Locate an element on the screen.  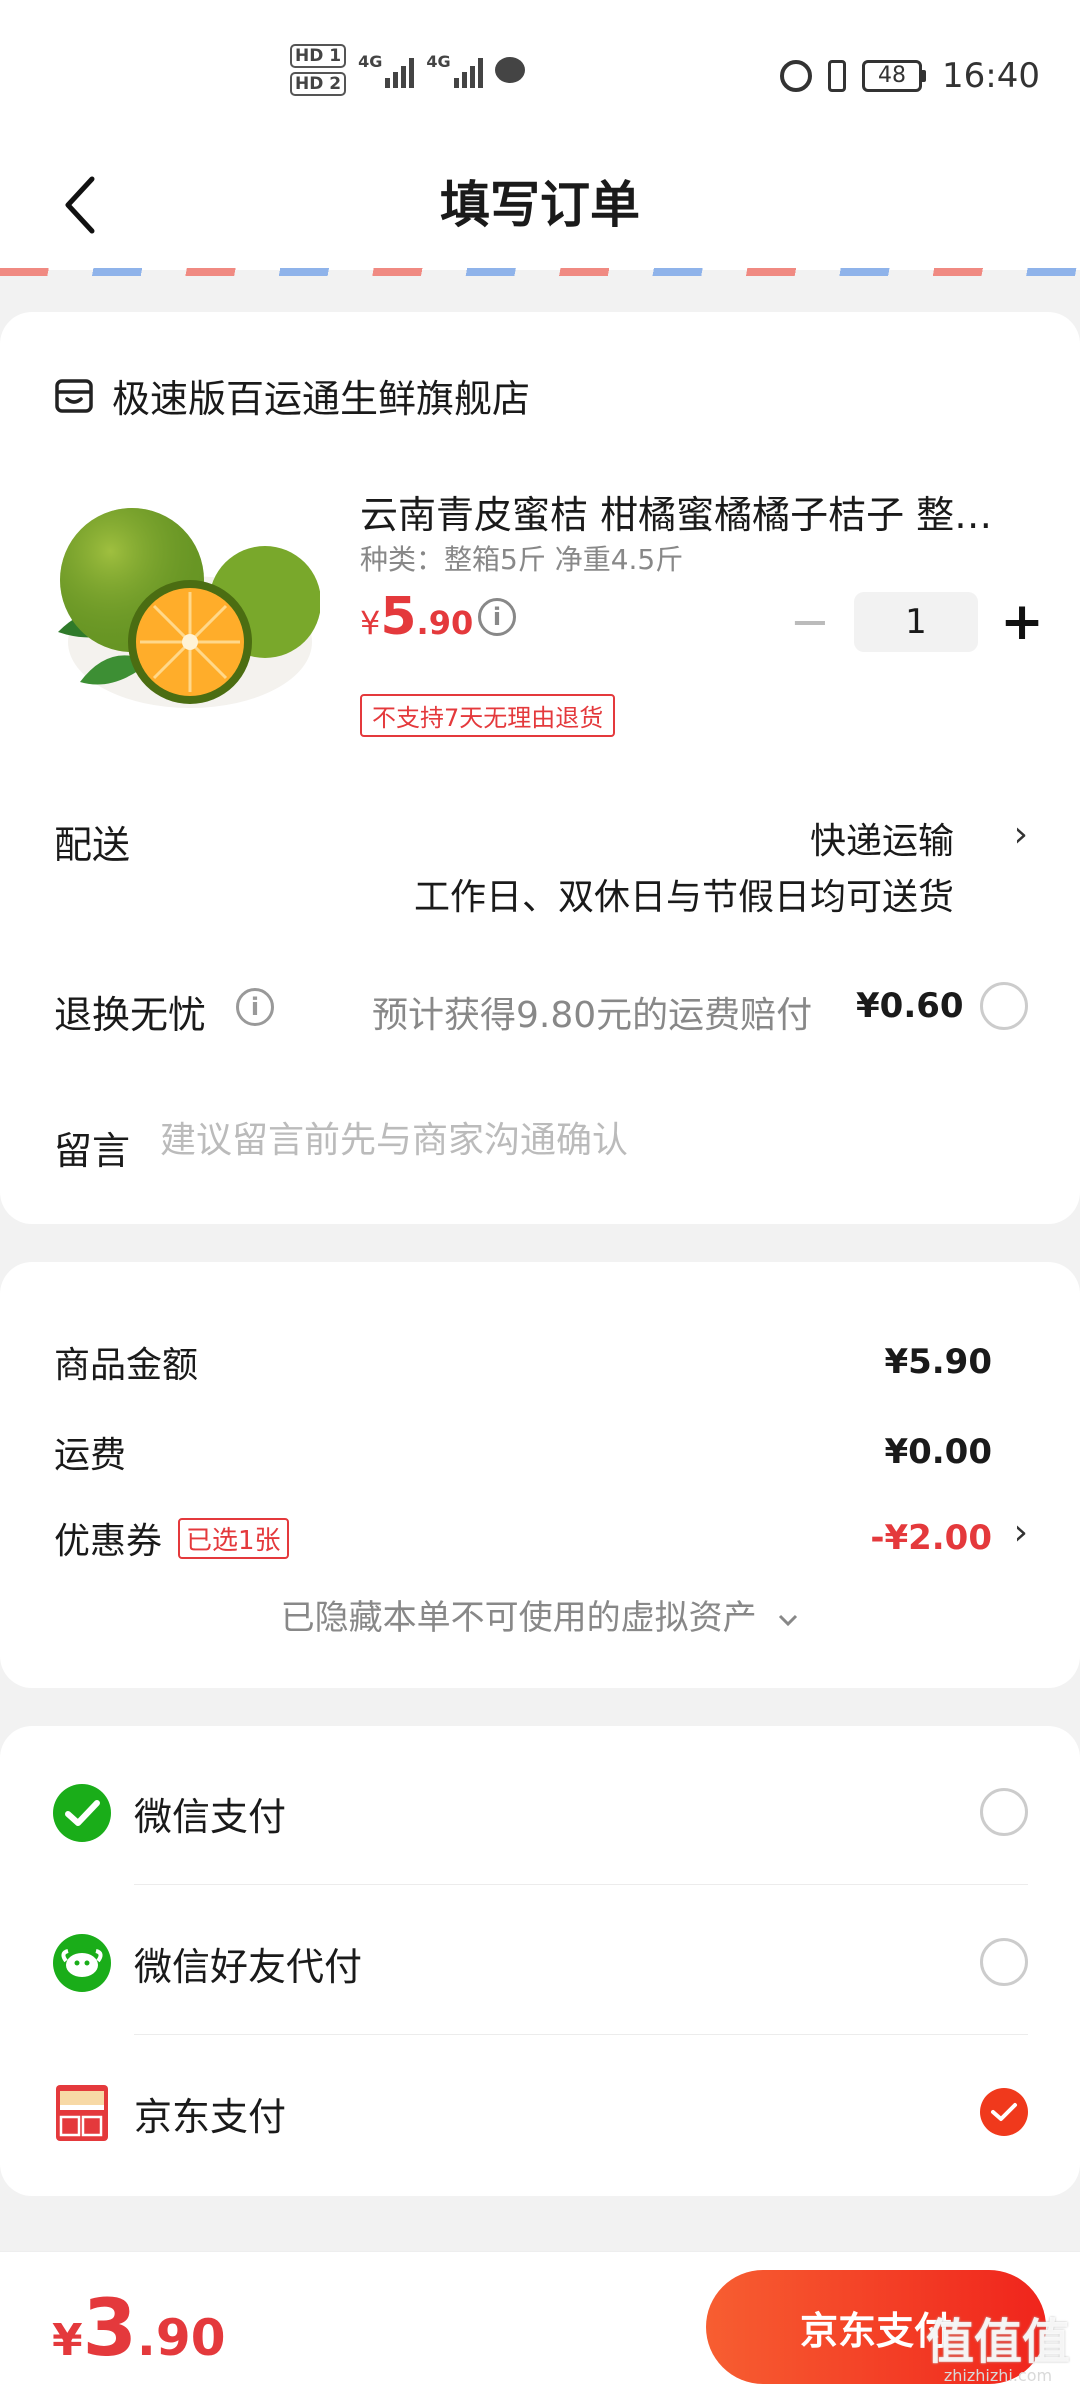
battery-icon: 48 is located at coordinates (894, 76).